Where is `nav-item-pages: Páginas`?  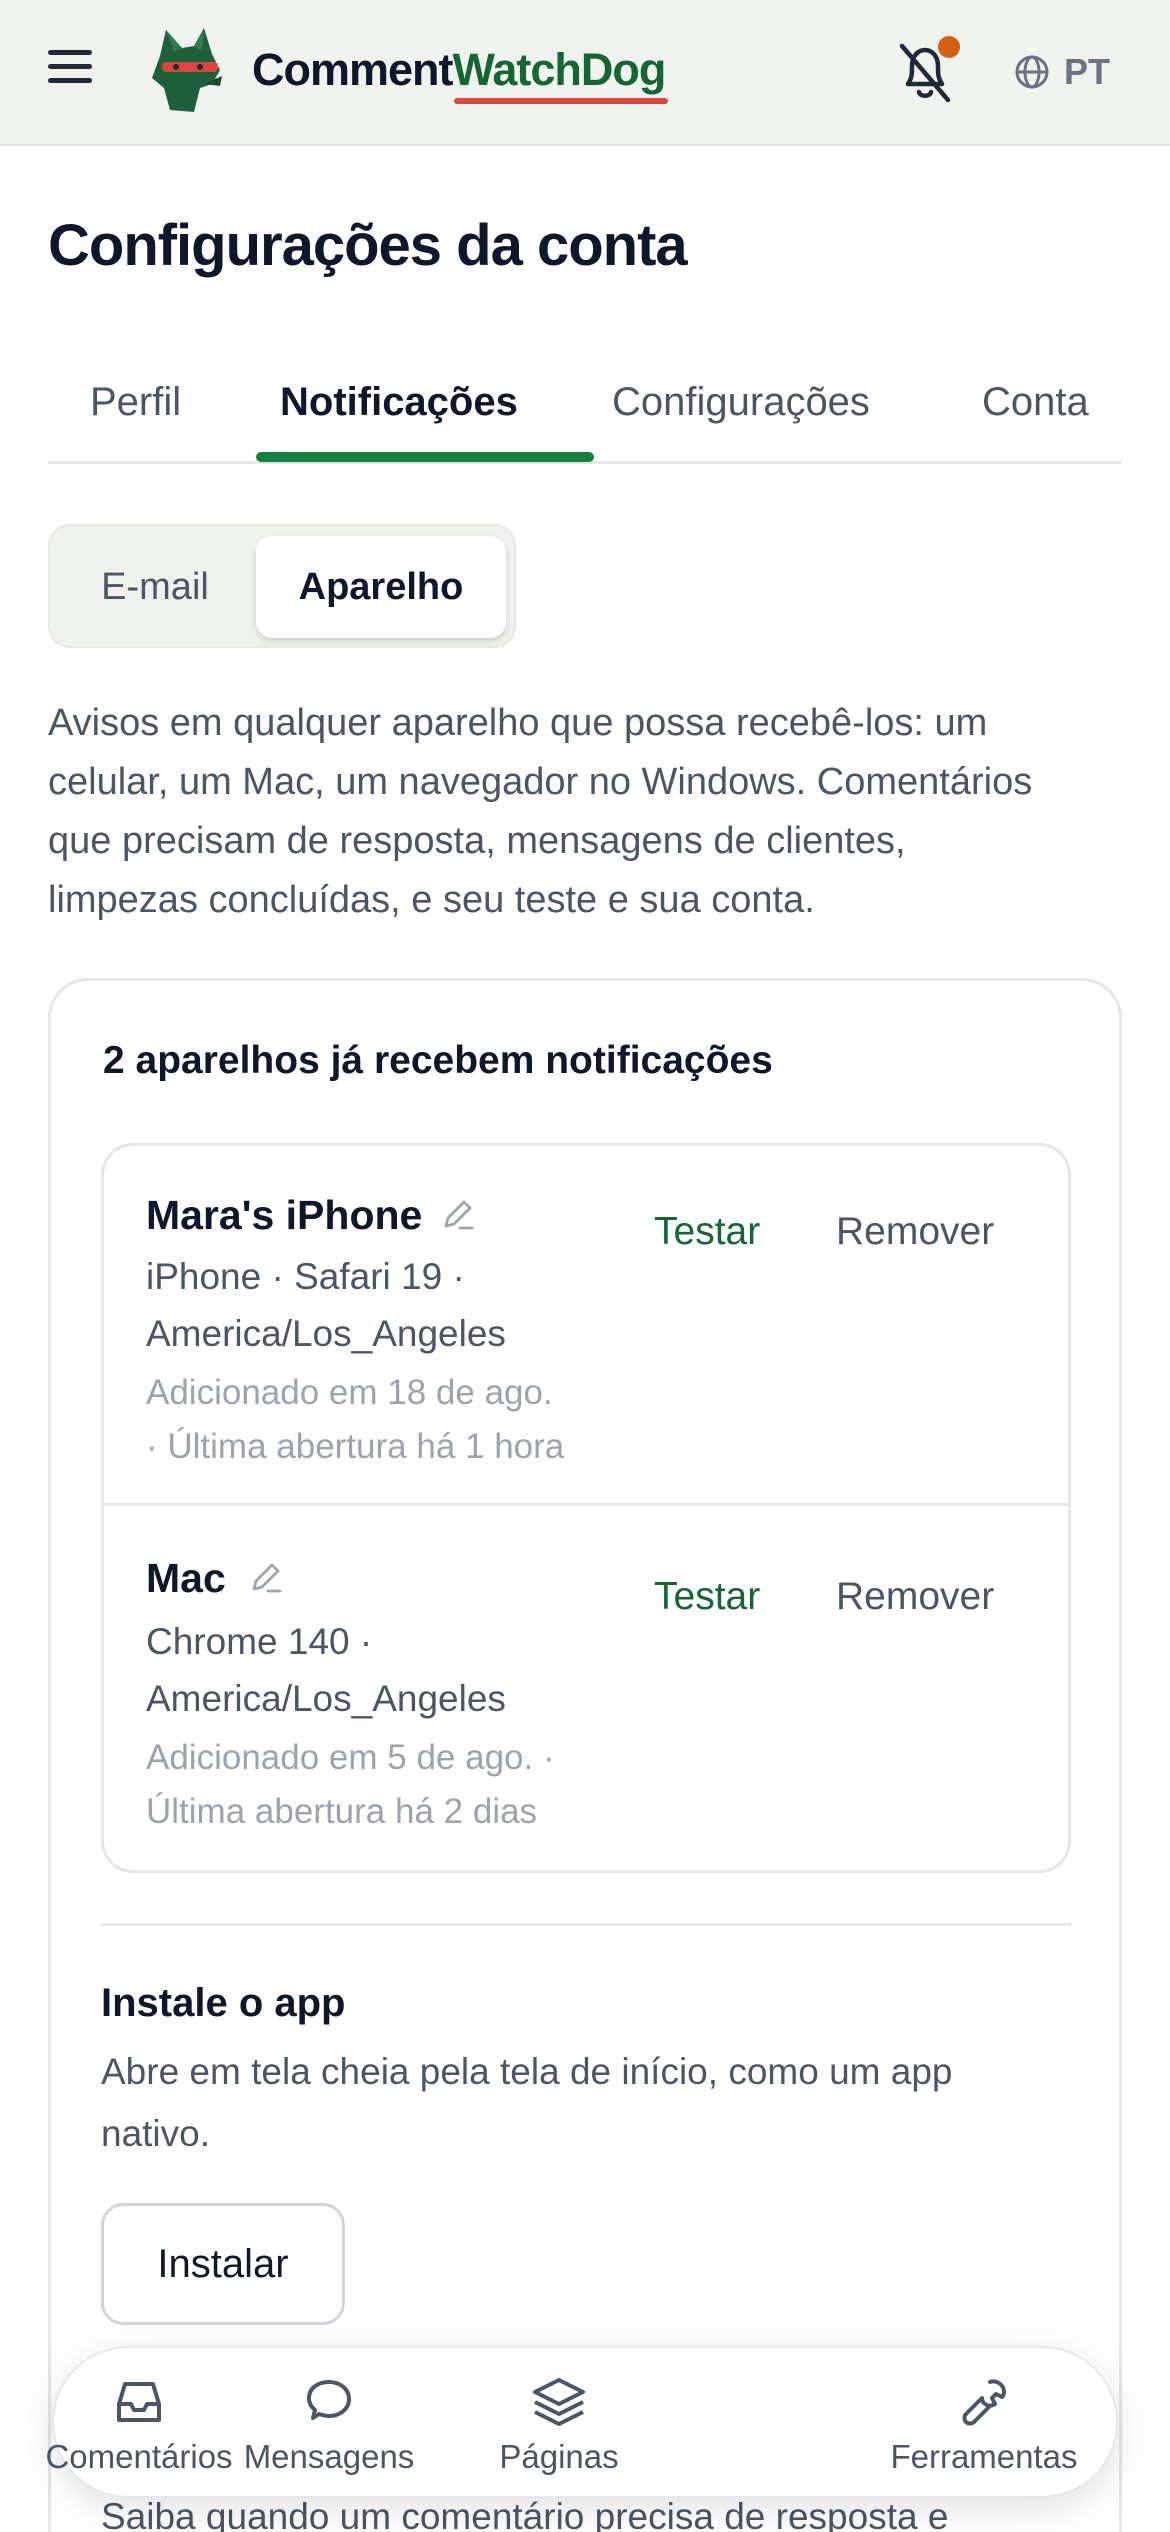 nav-item-pages: Páginas is located at coordinates (559, 2424).